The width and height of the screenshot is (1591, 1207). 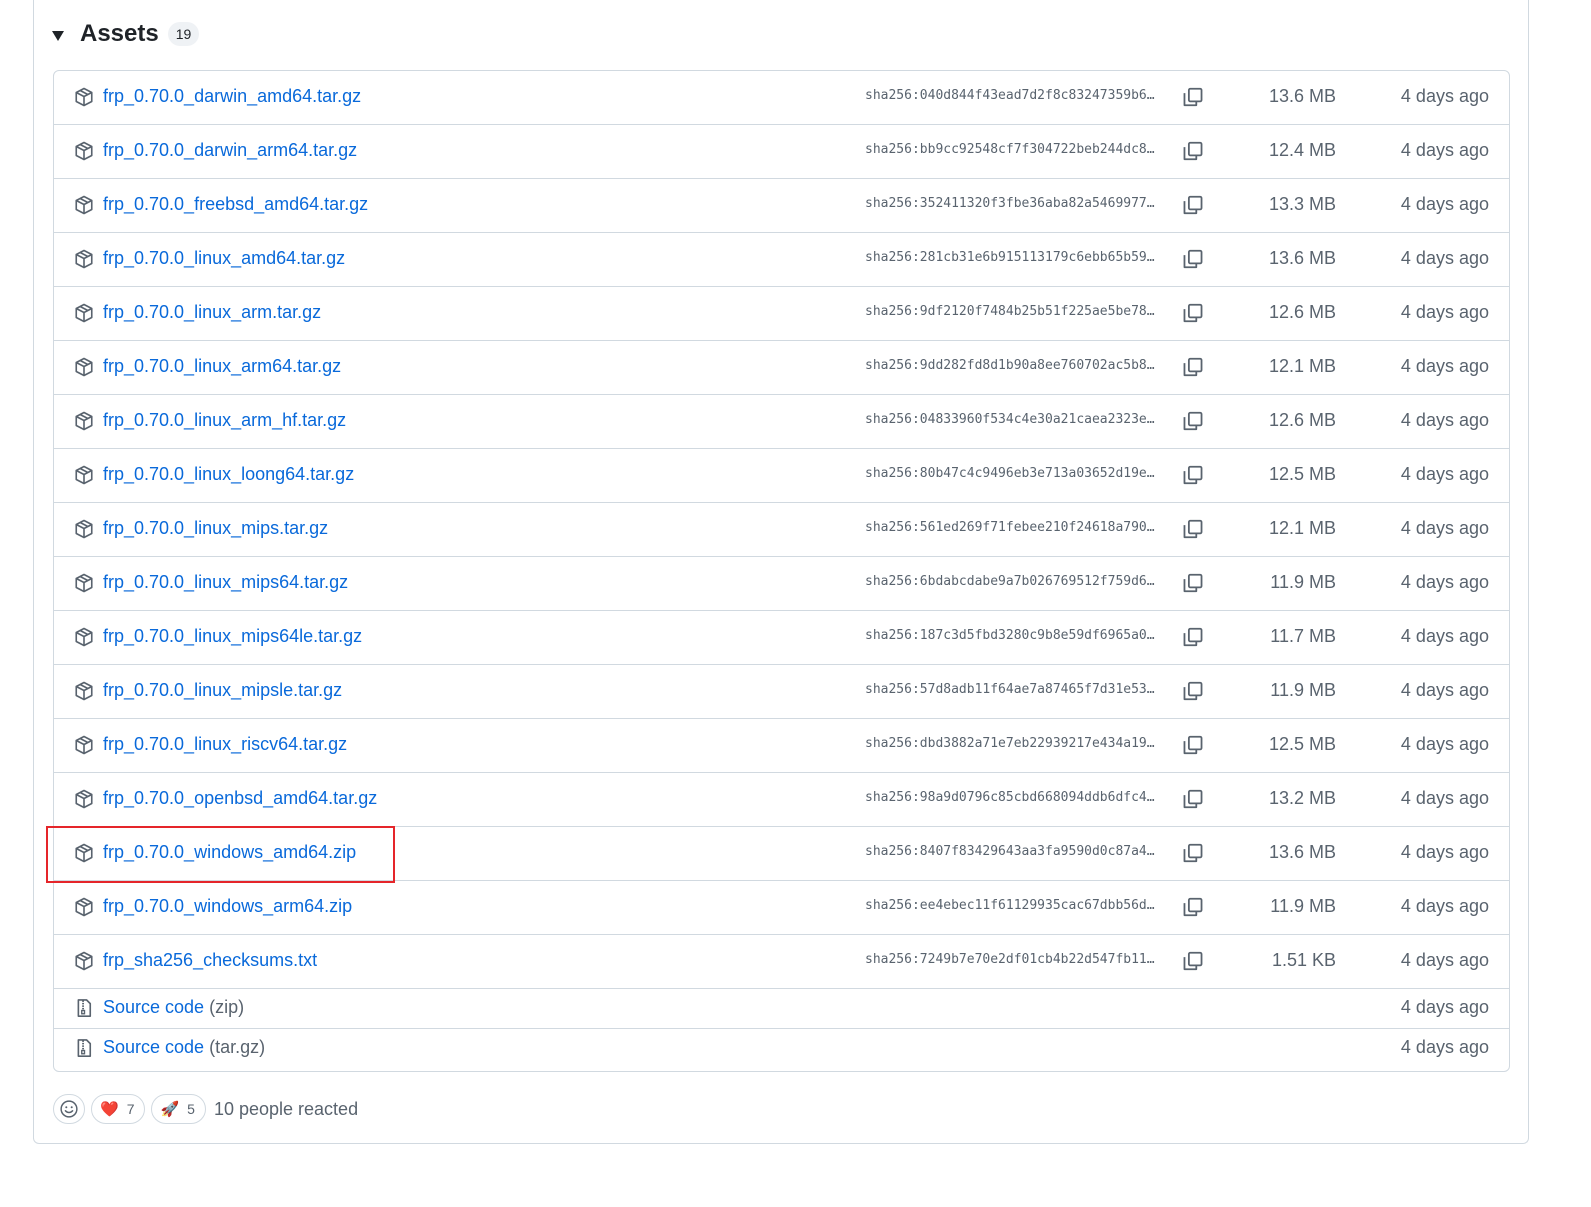 I want to click on asset-link: frp_0.70.0_linux_loong64.tar.gz, so click(x=228, y=474).